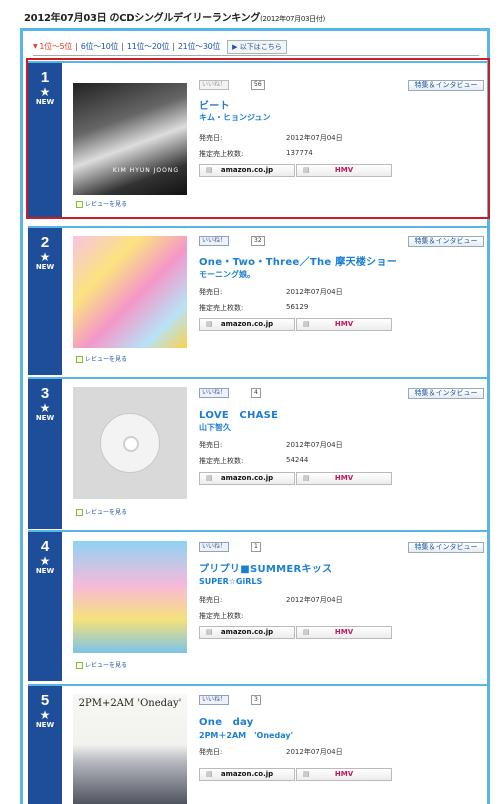  What do you see at coordinates (221, 154) in the screenshot?
I see `sales-label: 推定売上枚数:` at bounding box center [221, 154].